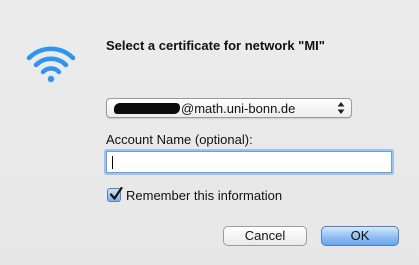 The height and width of the screenshot is (265, 419). I want to click on text-caret, so click(112, 162).